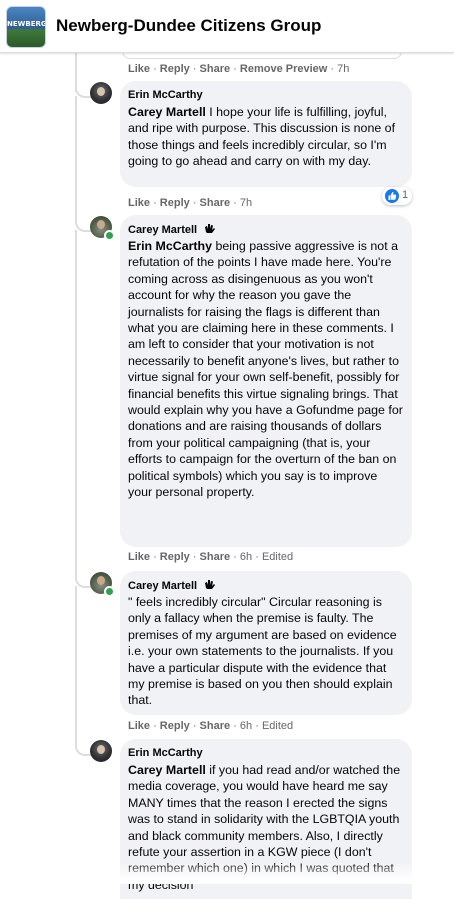 The width and height of the screenshot is (454, 899). Describe the element at coordinates (392, 196) in the screenshot. I see `like-reaction-icon` at that location.